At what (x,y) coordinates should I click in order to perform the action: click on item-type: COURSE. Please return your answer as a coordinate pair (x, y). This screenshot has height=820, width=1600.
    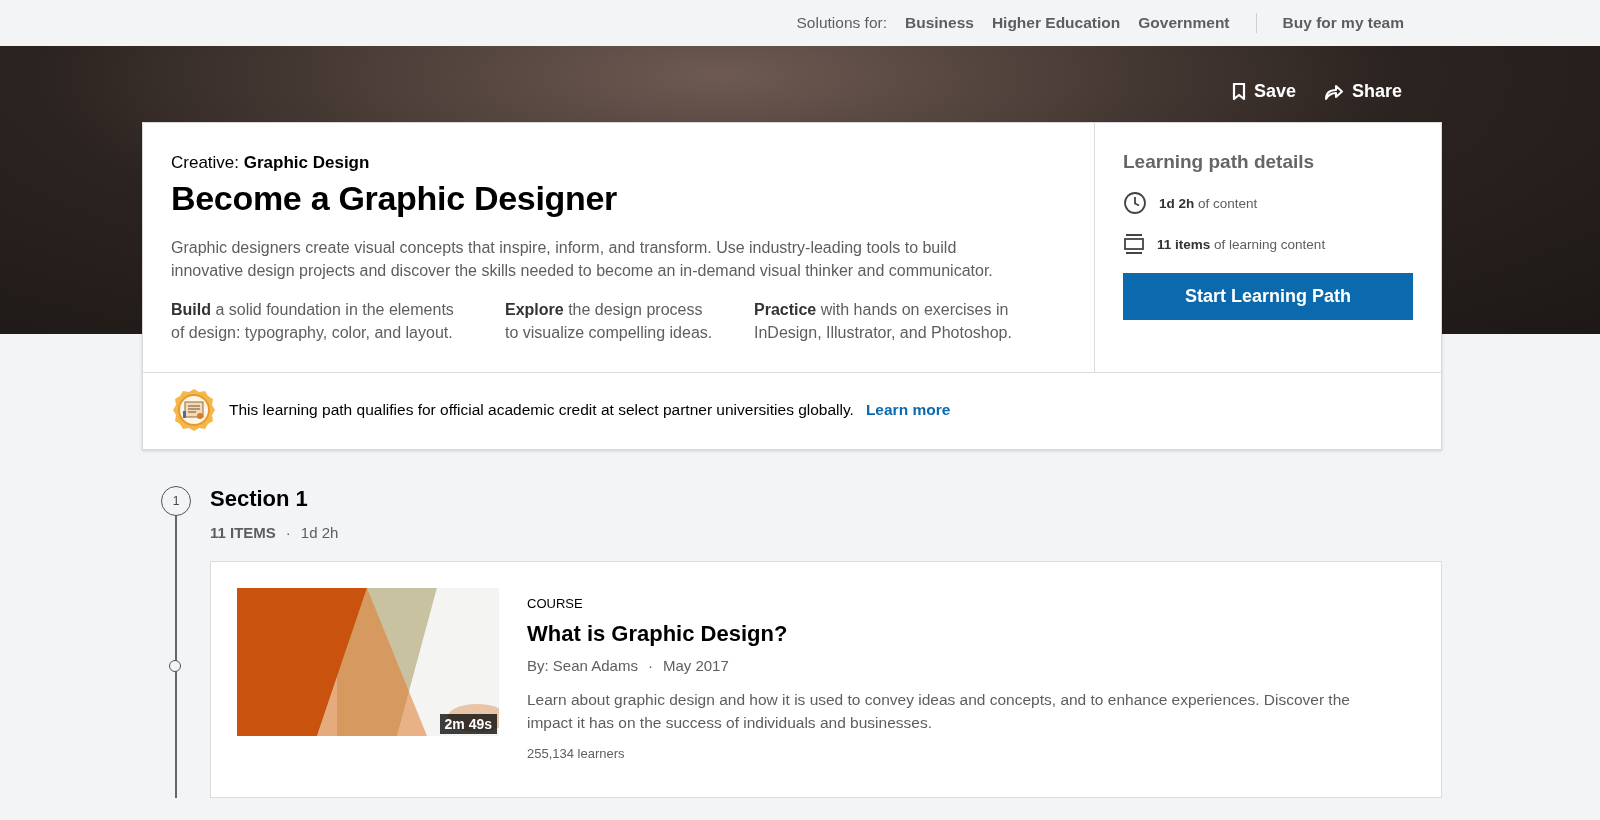
    Looking at the image, I should click on (555, 603).